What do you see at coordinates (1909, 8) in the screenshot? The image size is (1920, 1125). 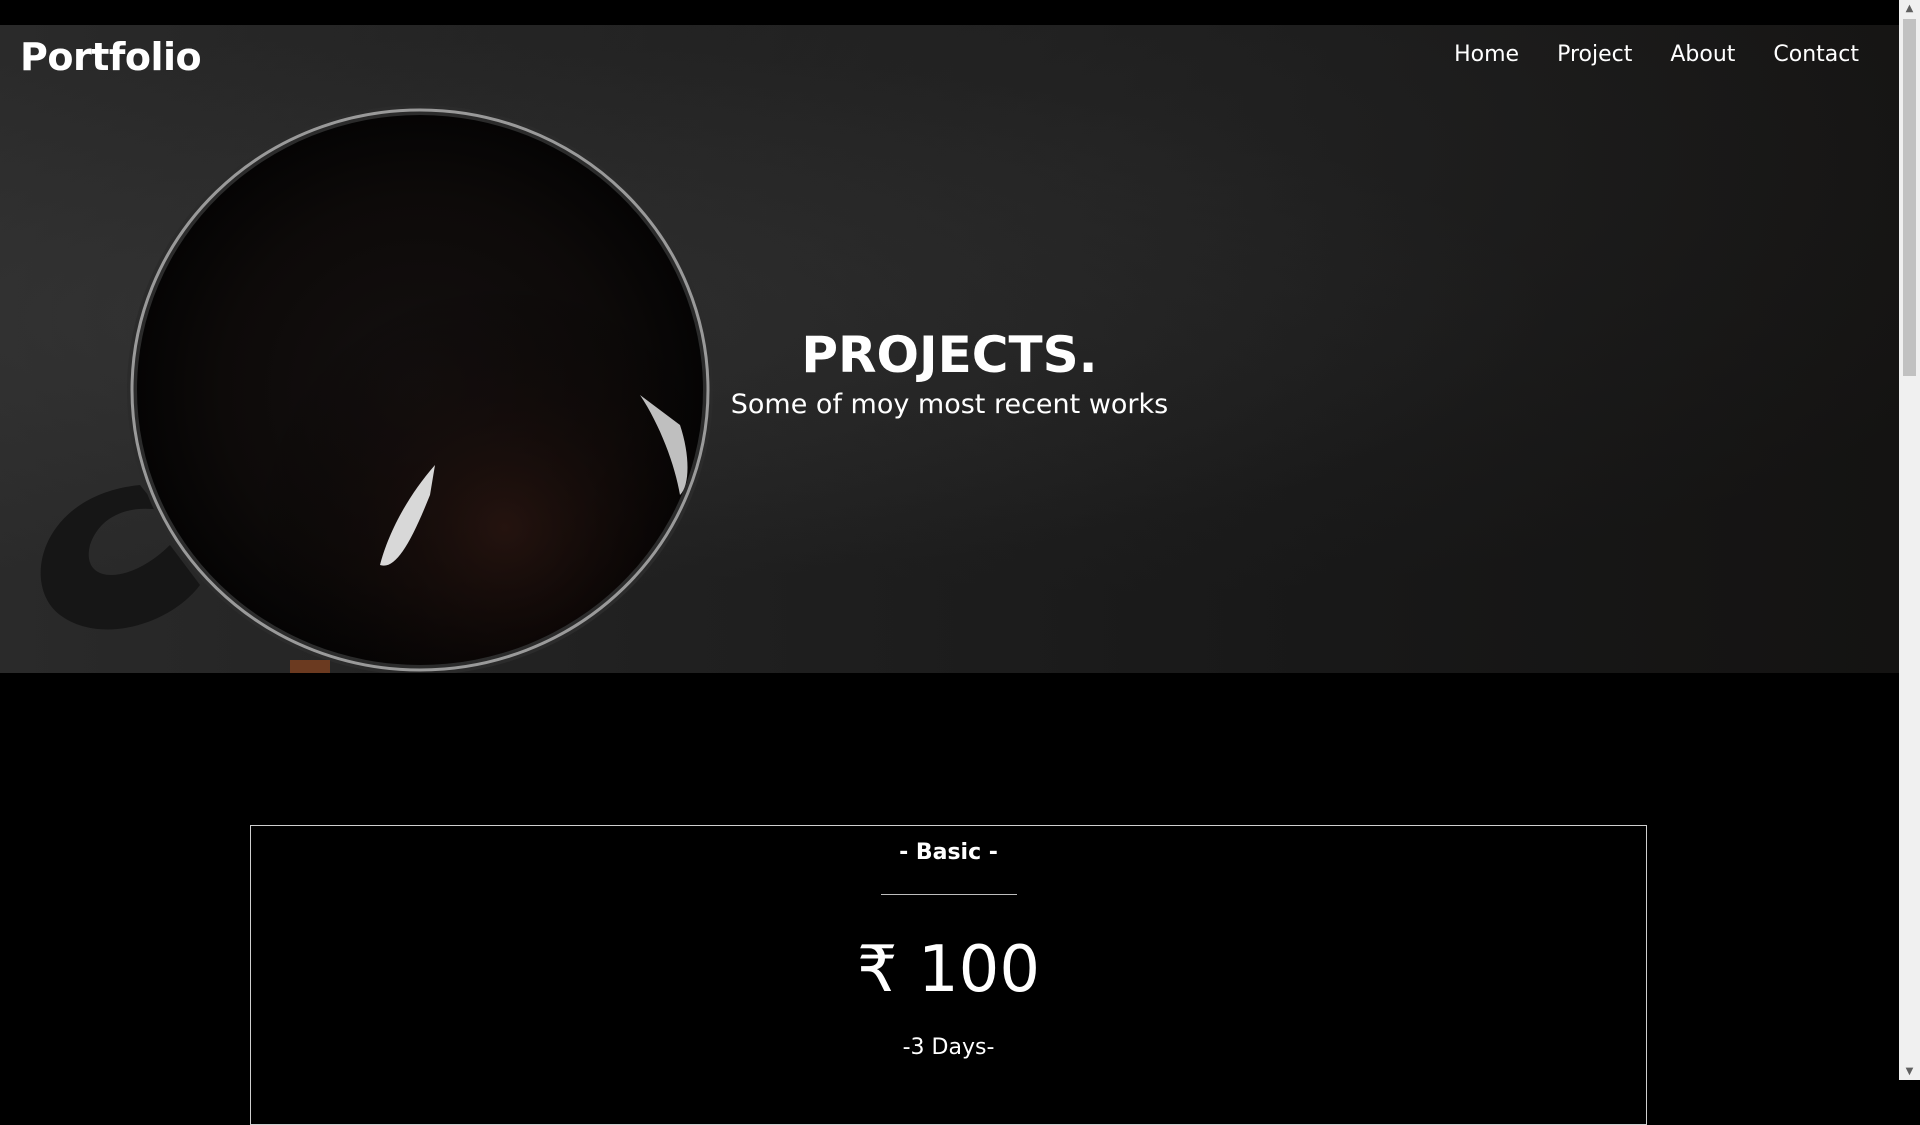 I see `scroll-up-arrow-icon: ▲` at bounding box center [1909, 8].